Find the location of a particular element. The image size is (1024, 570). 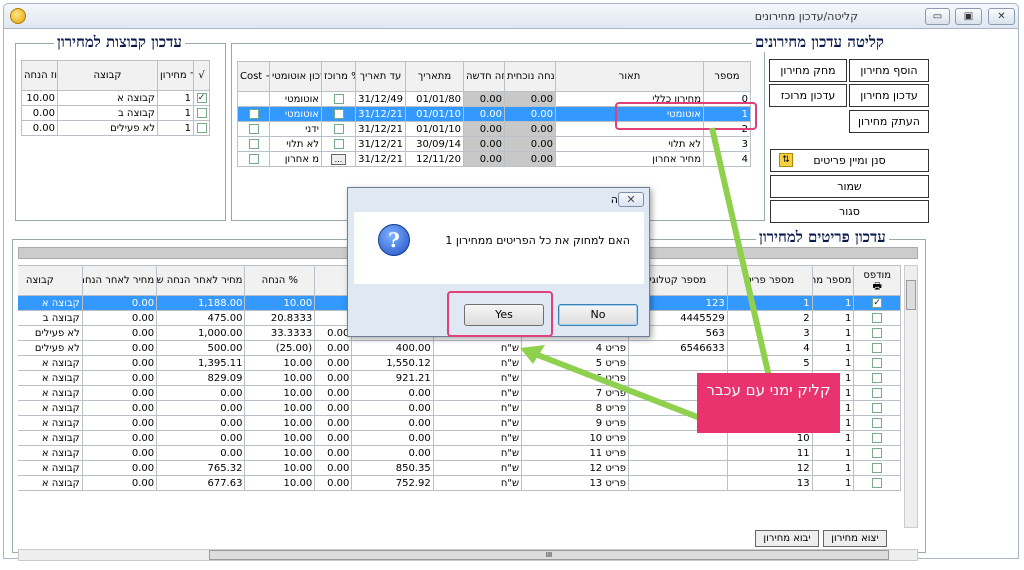

no-button: No is located at coordinates (598, 315).